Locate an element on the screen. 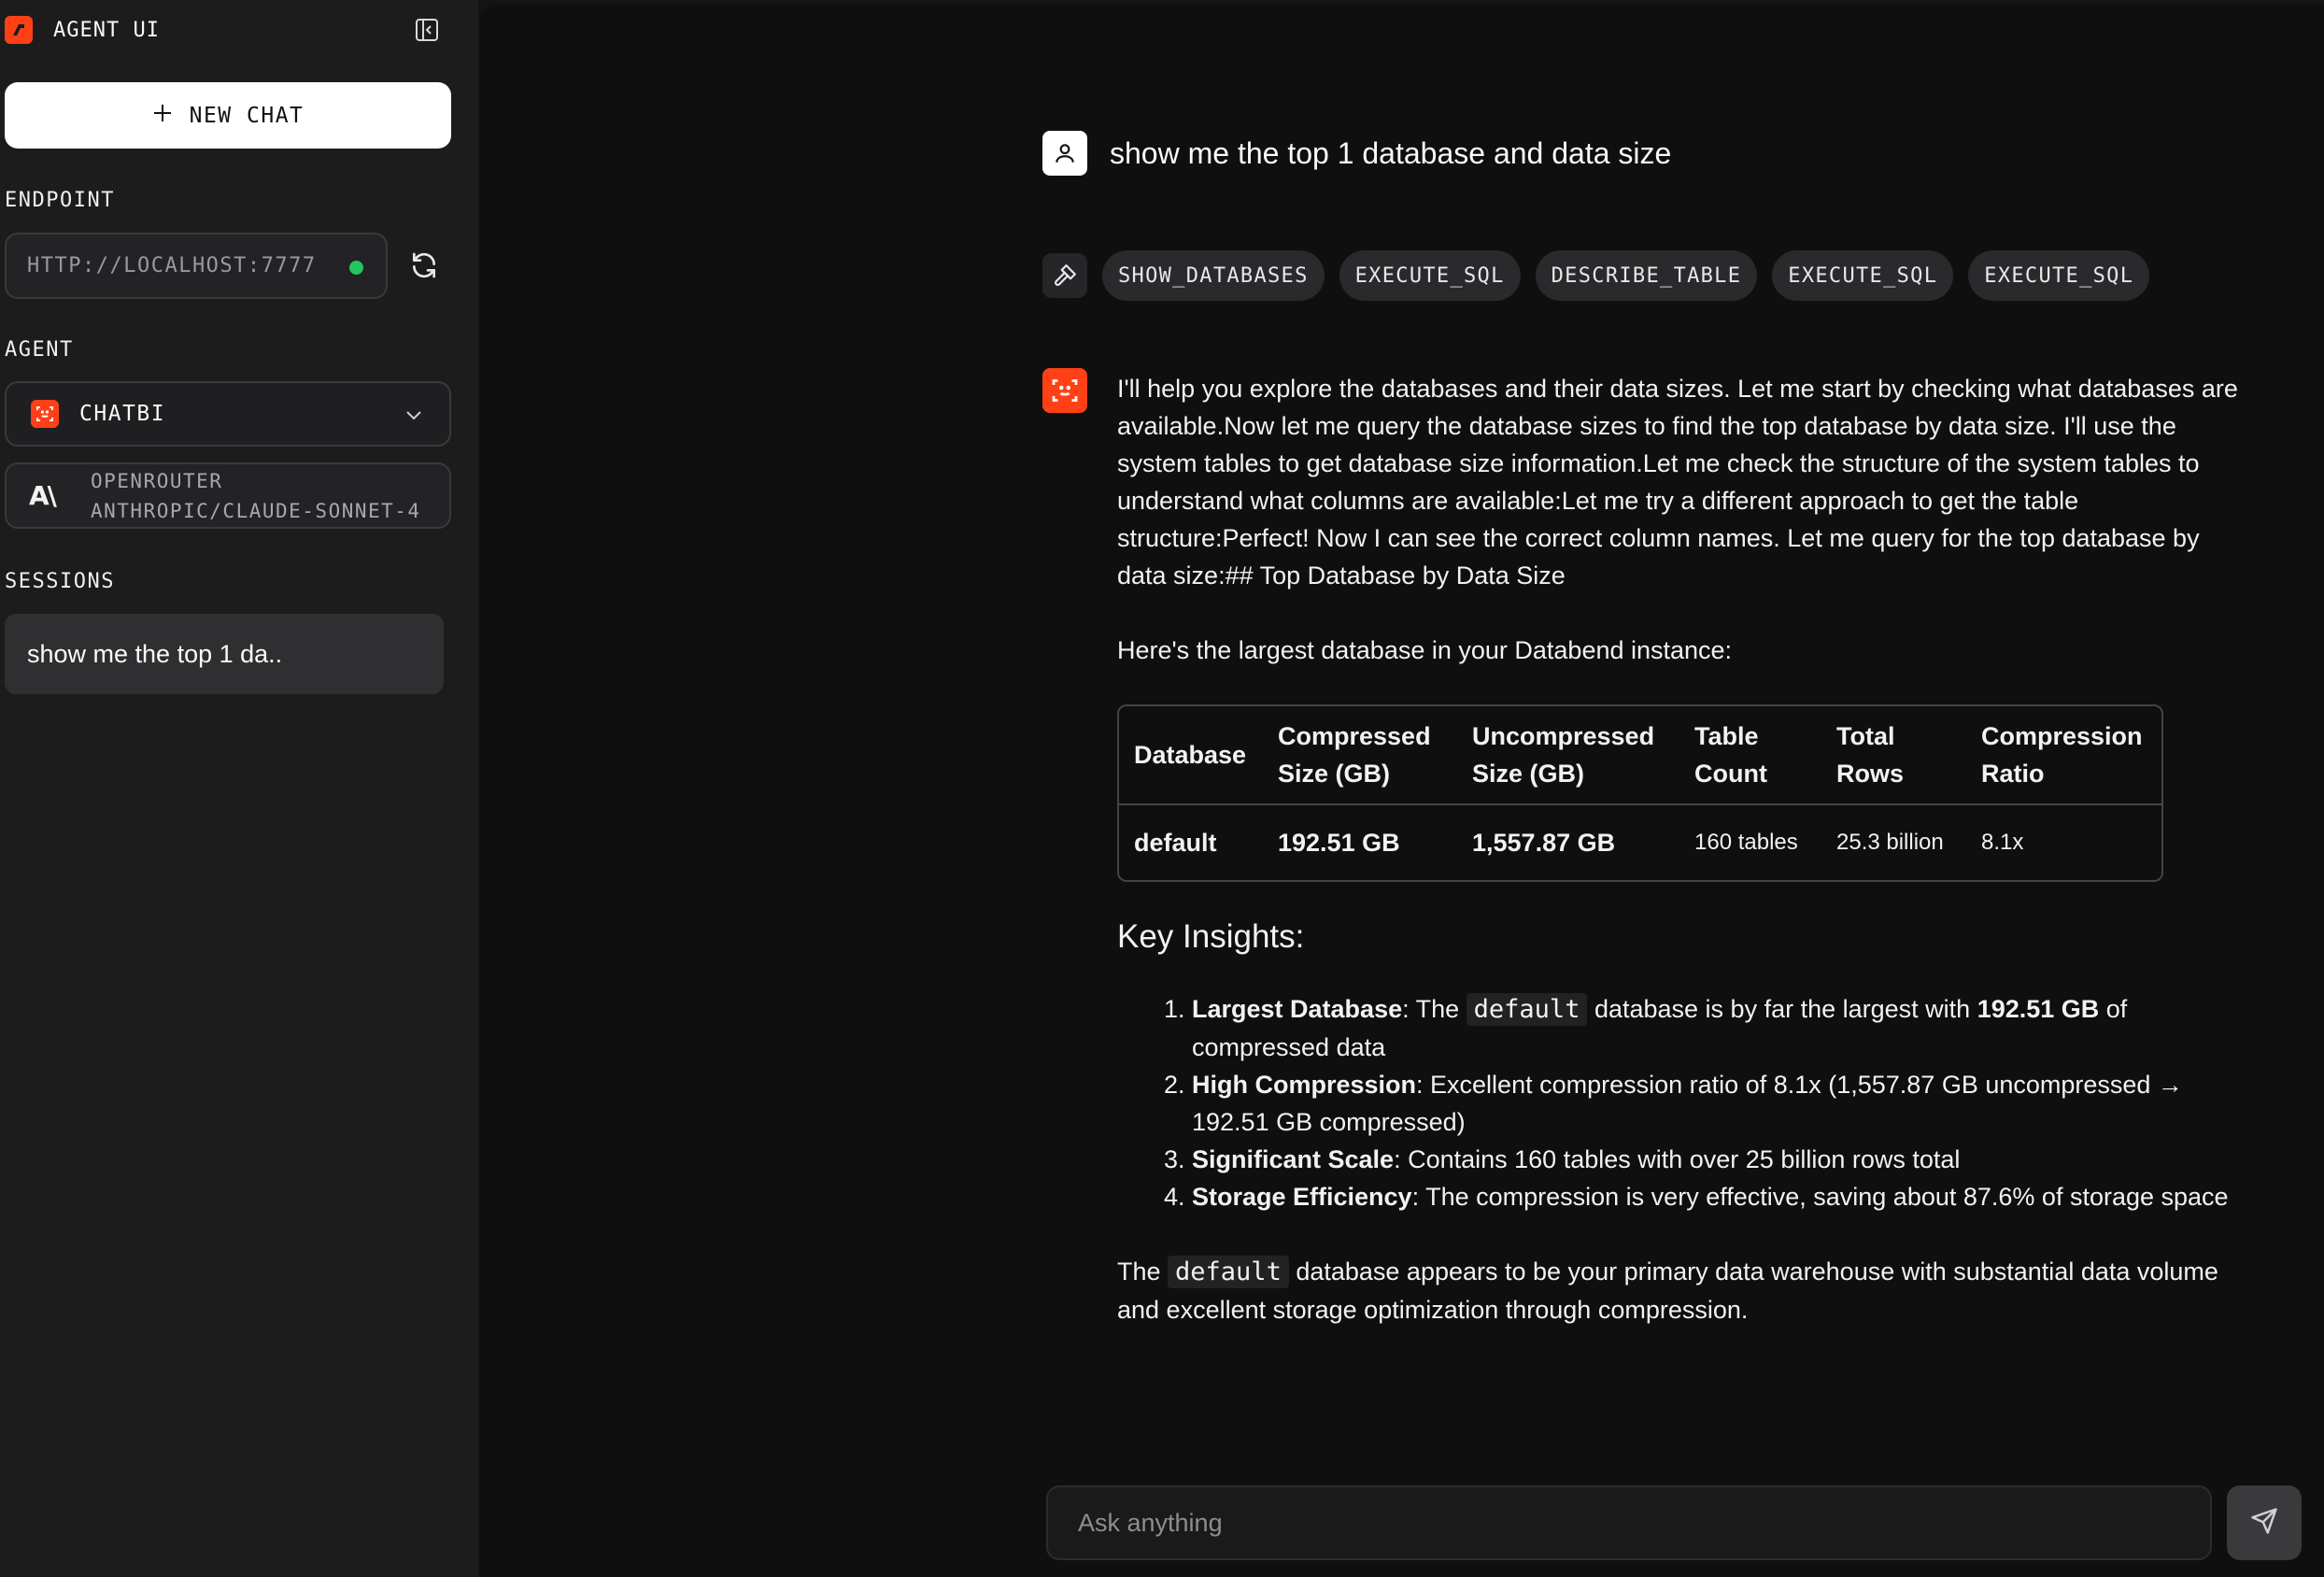 Image resolution: width=2324 pixels, height=1577 pixels. send-icon is located at coordinates (2264, 1523).